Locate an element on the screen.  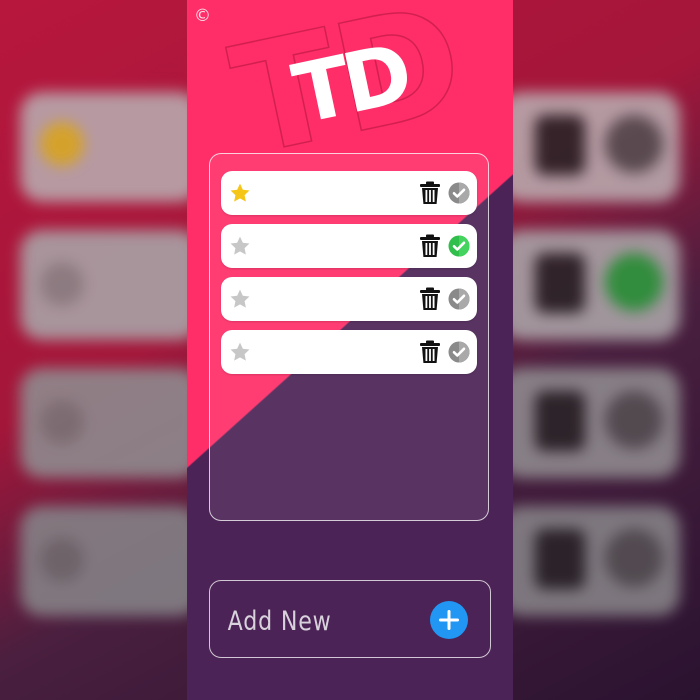
add-new-input is located at coordinates (308, 621).